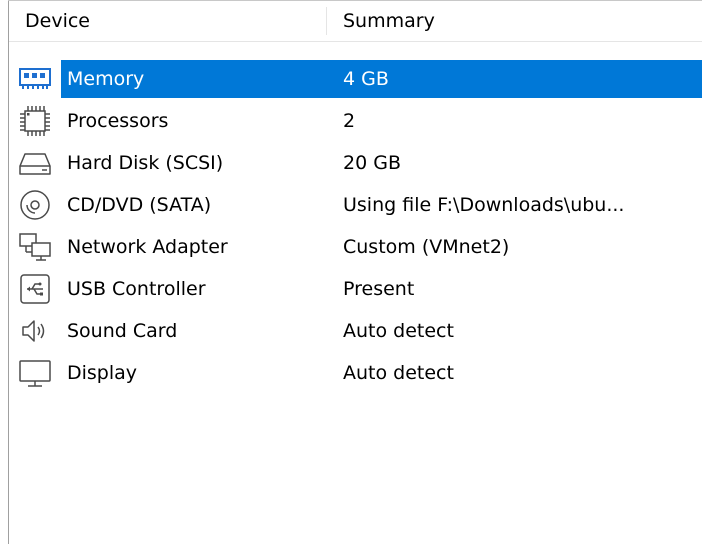 Image resolution: width=702 pixels, height=544 pixels. What do you see at coordinates (35, 121) in the screenshot?
I see `processor-icon` at bounding box center [35, 121].